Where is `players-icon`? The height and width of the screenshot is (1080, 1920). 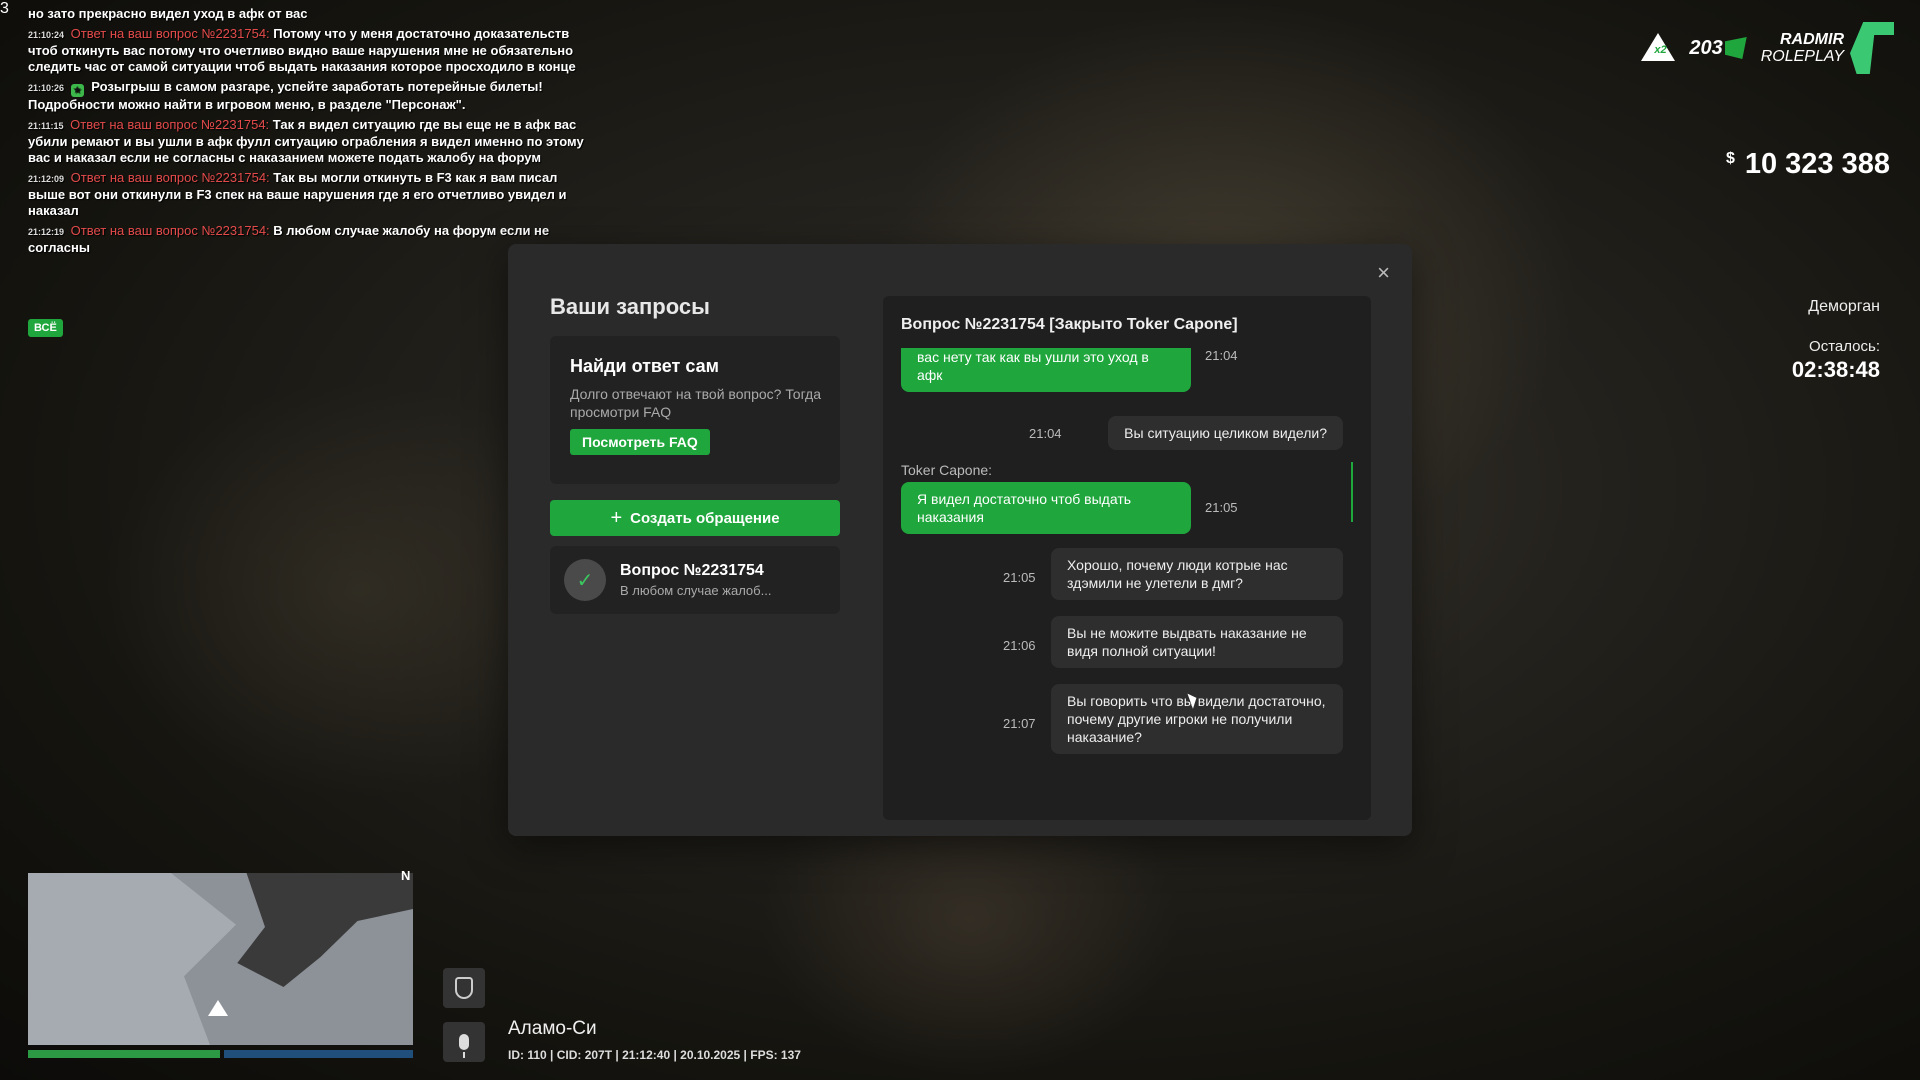 players-icon is located at coordinates (1735, 48).